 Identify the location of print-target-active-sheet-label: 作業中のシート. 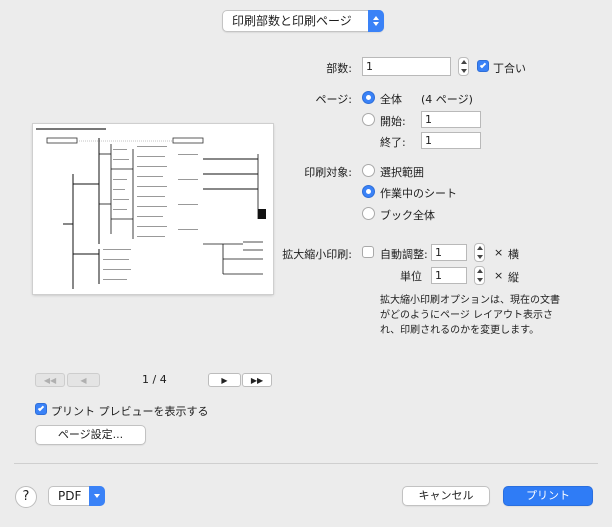
(418, 193).